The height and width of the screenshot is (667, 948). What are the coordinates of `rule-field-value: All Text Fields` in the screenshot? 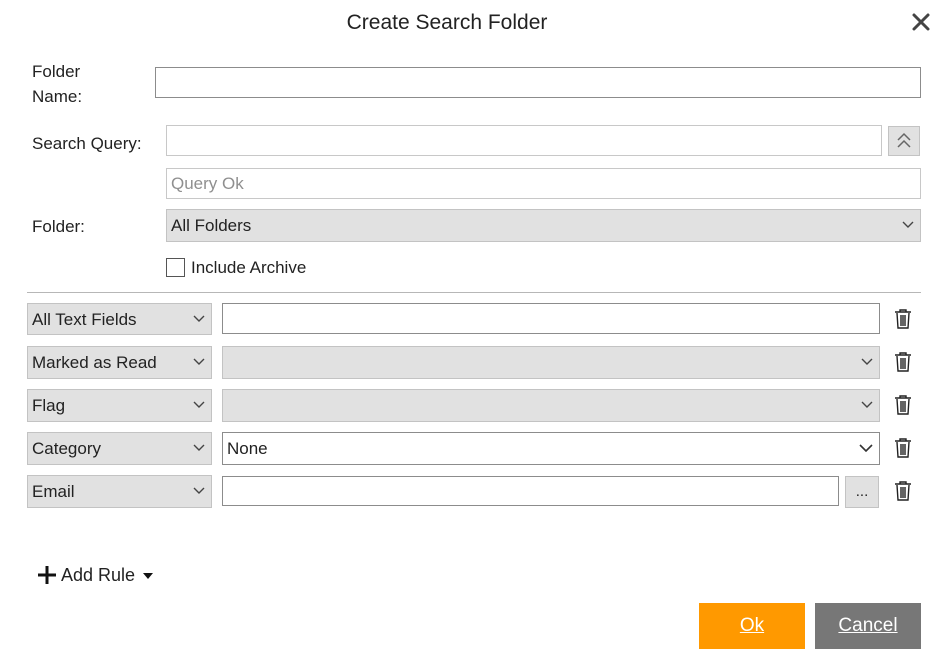 It's located at (84, 319).